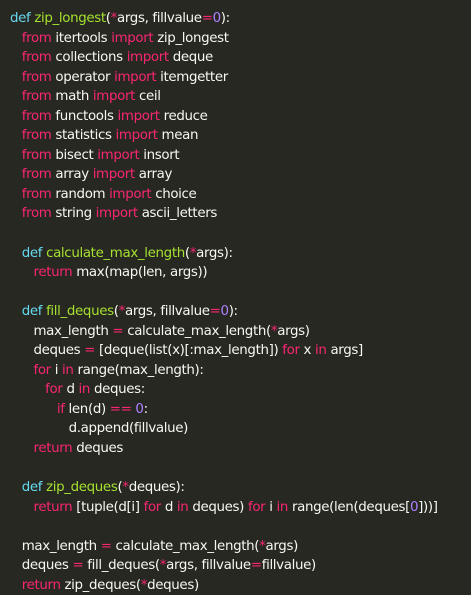 The image size is (471, 595). I want to click on code-token: [deque(list(x)[:max_length]), so click(189, 351).